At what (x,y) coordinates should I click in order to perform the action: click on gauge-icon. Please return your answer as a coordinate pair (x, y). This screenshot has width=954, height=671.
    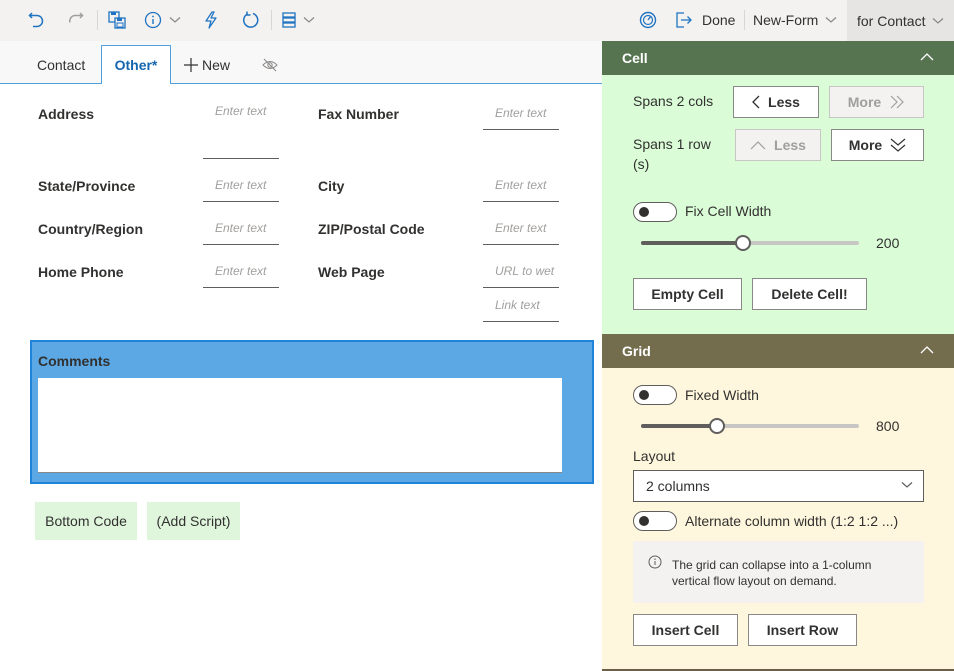
    Looking at the image, I should click on (648, 20).